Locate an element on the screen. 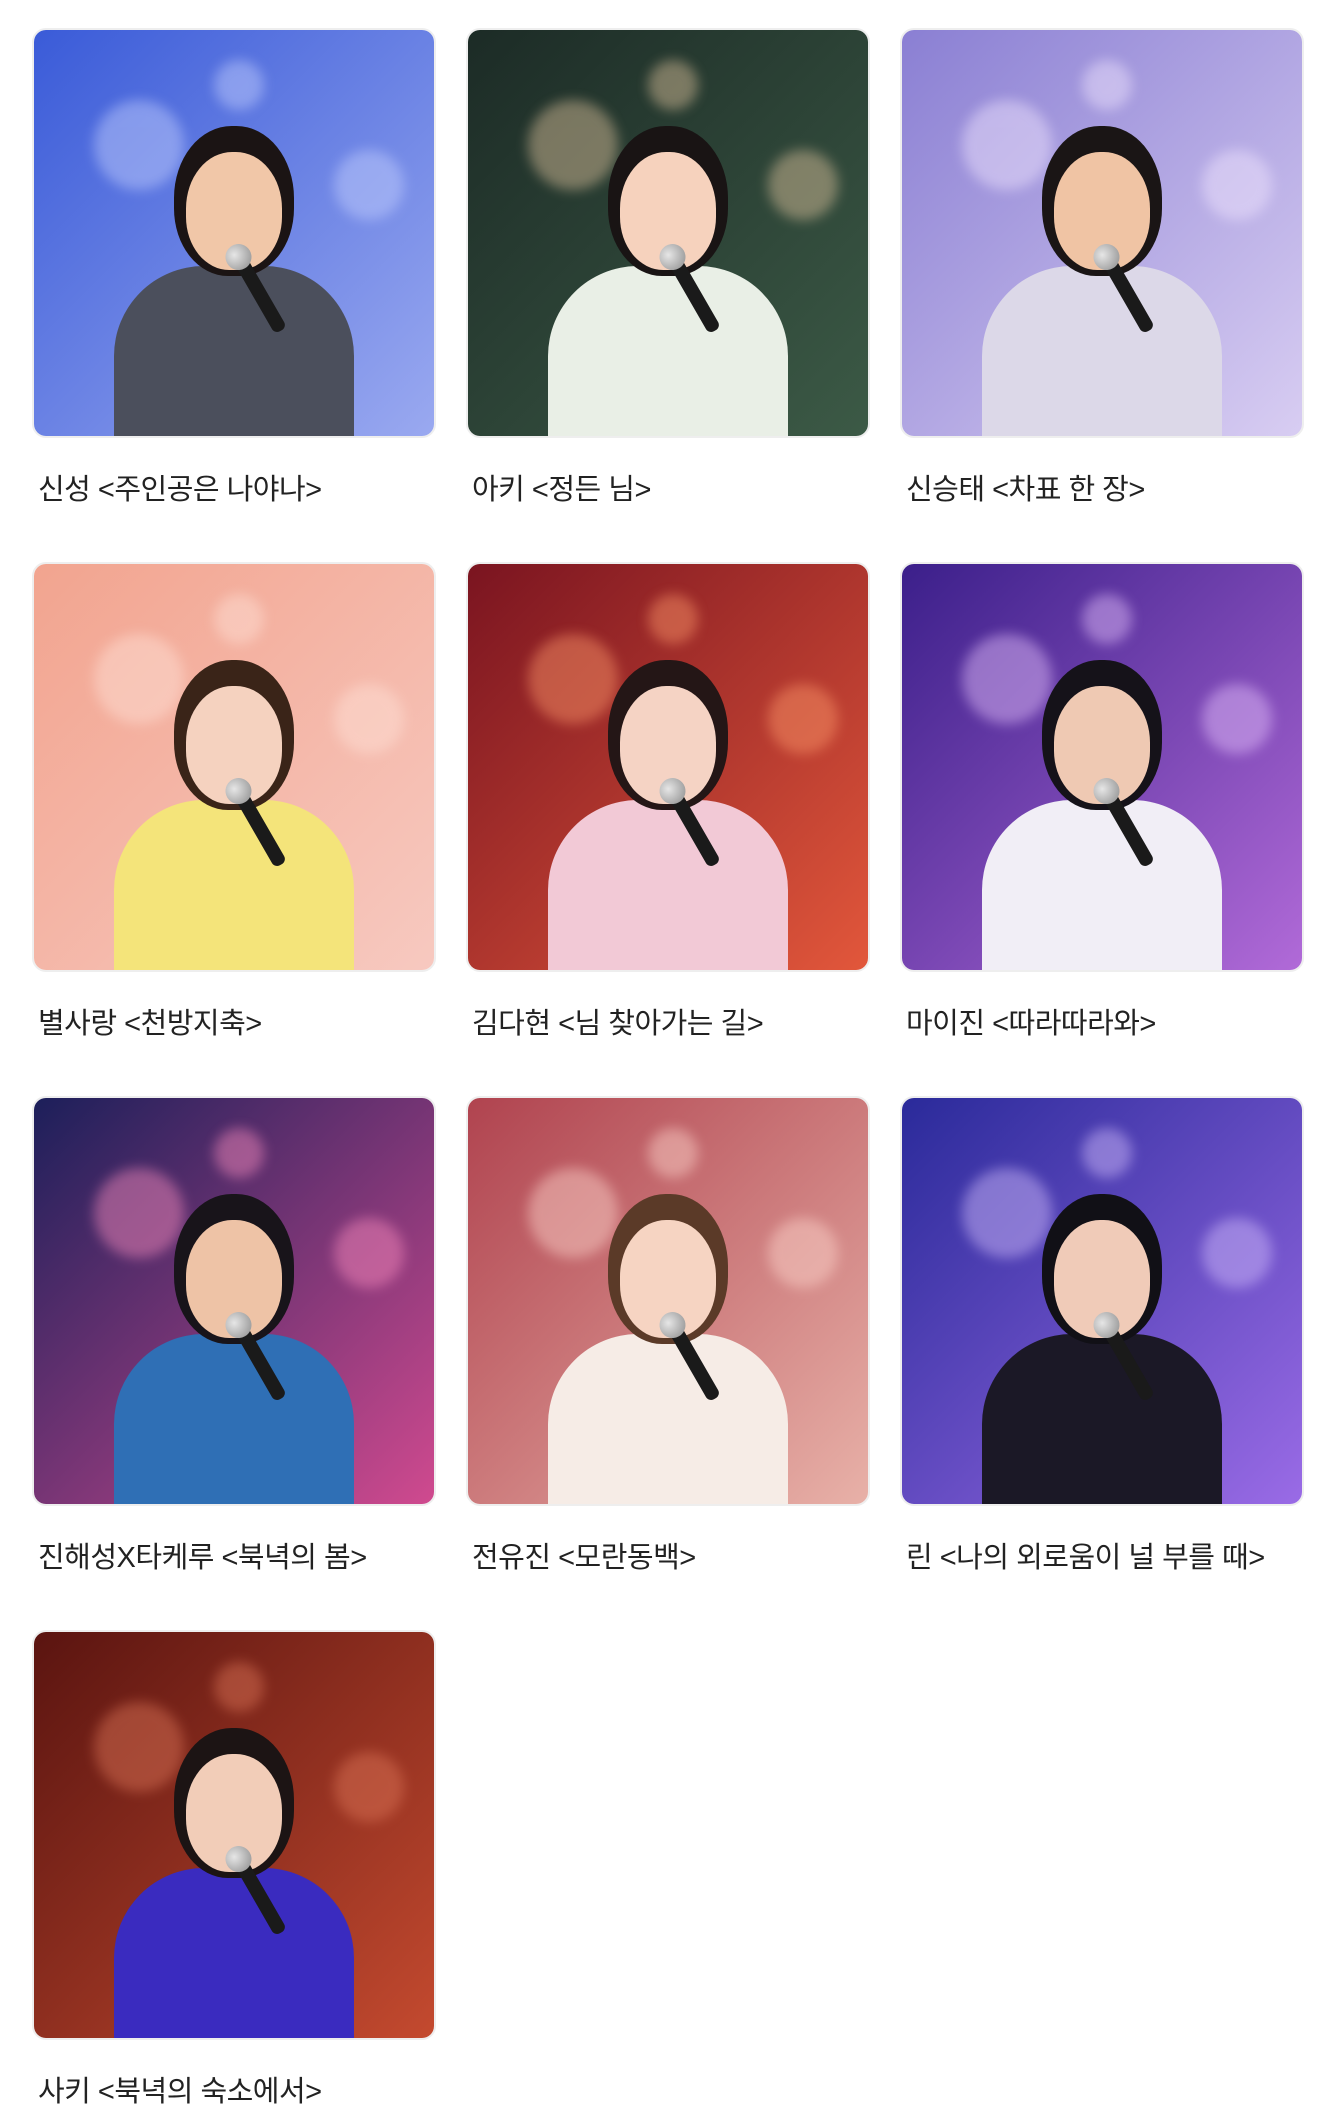 This screenshot has width=1330, height=2128. video-title: 사키 <북녁의 숙소에서> is located at coordinates (234, 2089).